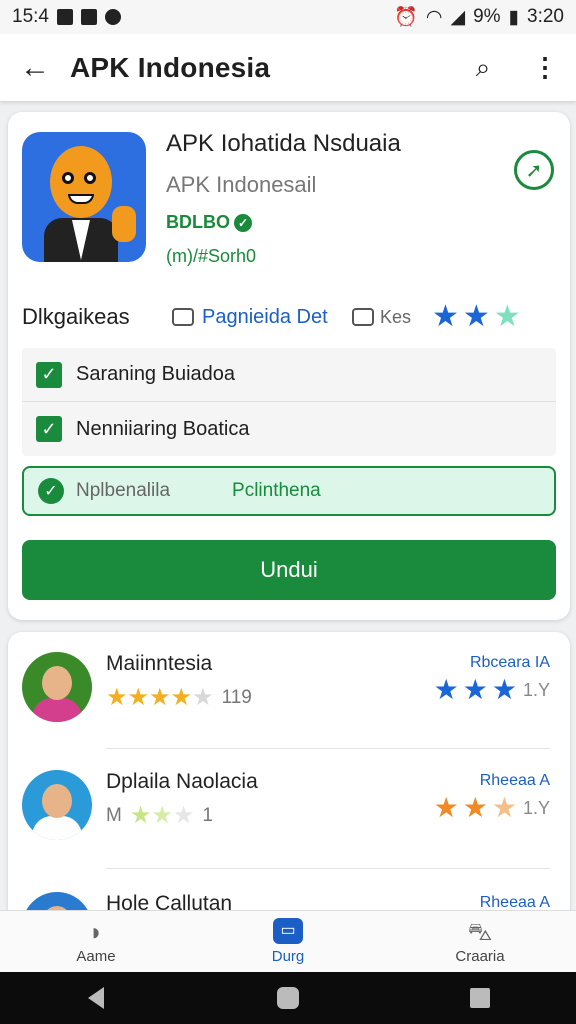  I want to click on item-right-label: Rheeaa A, so click(514, 780).